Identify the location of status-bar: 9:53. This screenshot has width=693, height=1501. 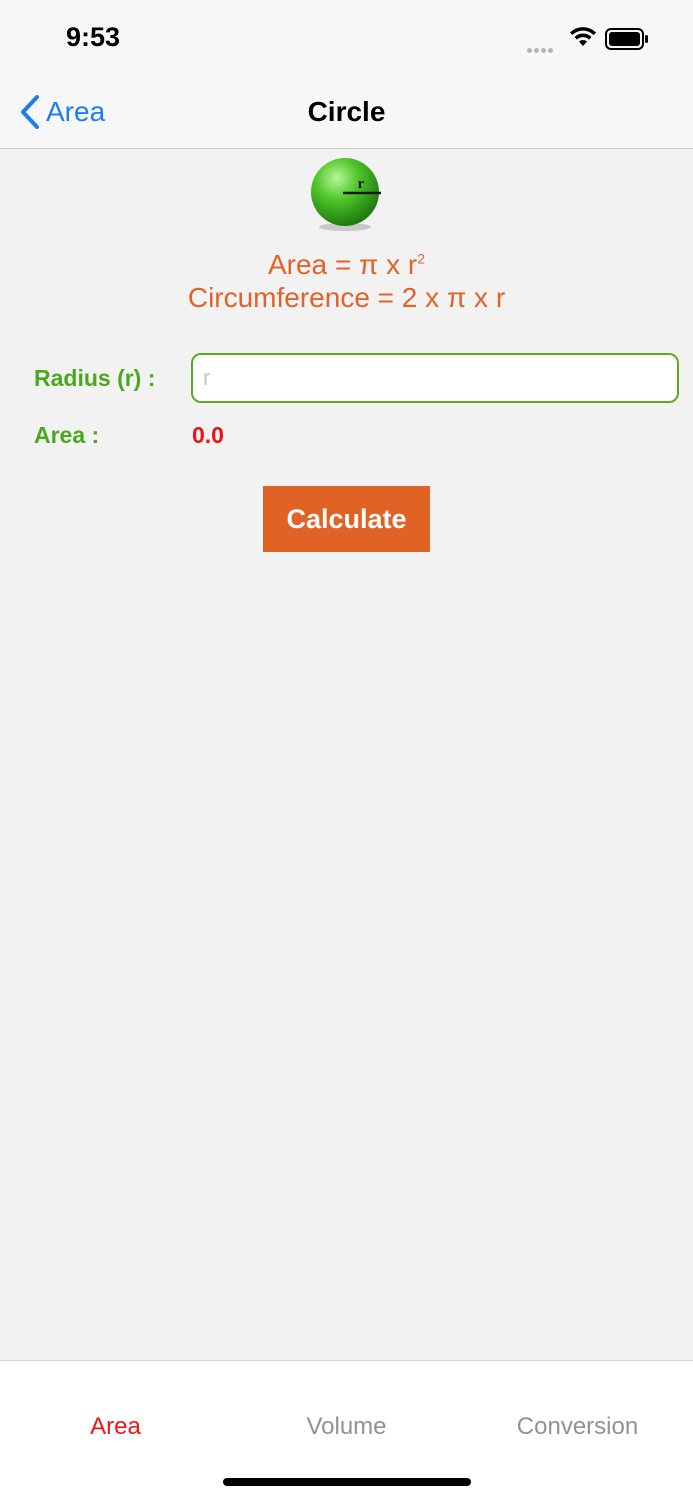
(346, 38).